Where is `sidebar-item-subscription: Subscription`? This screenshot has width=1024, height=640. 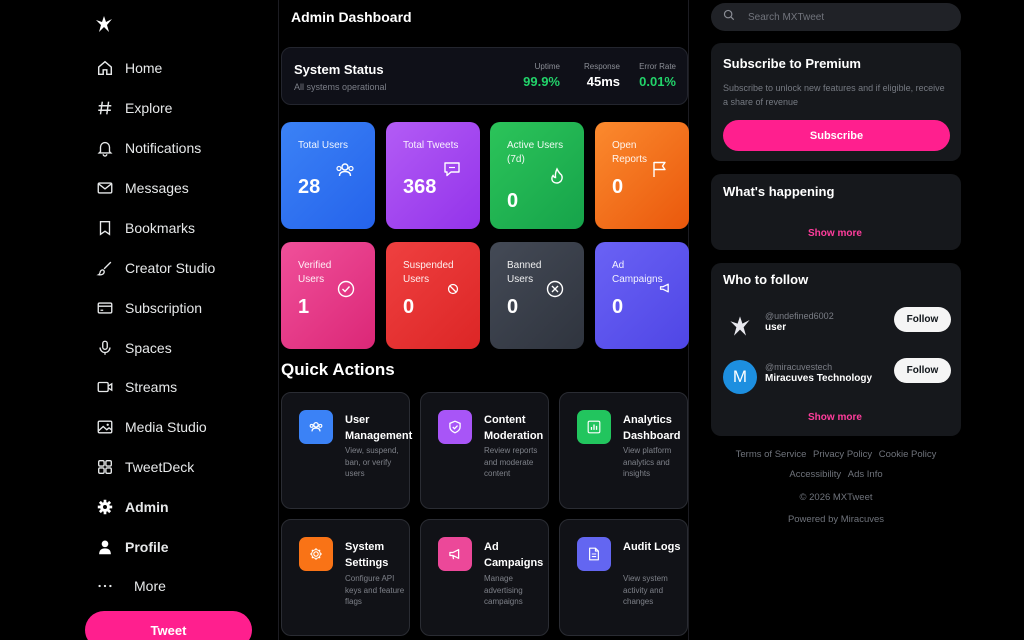
sidebar-item-subscription: Subscription is located at coordinates (148, 308).